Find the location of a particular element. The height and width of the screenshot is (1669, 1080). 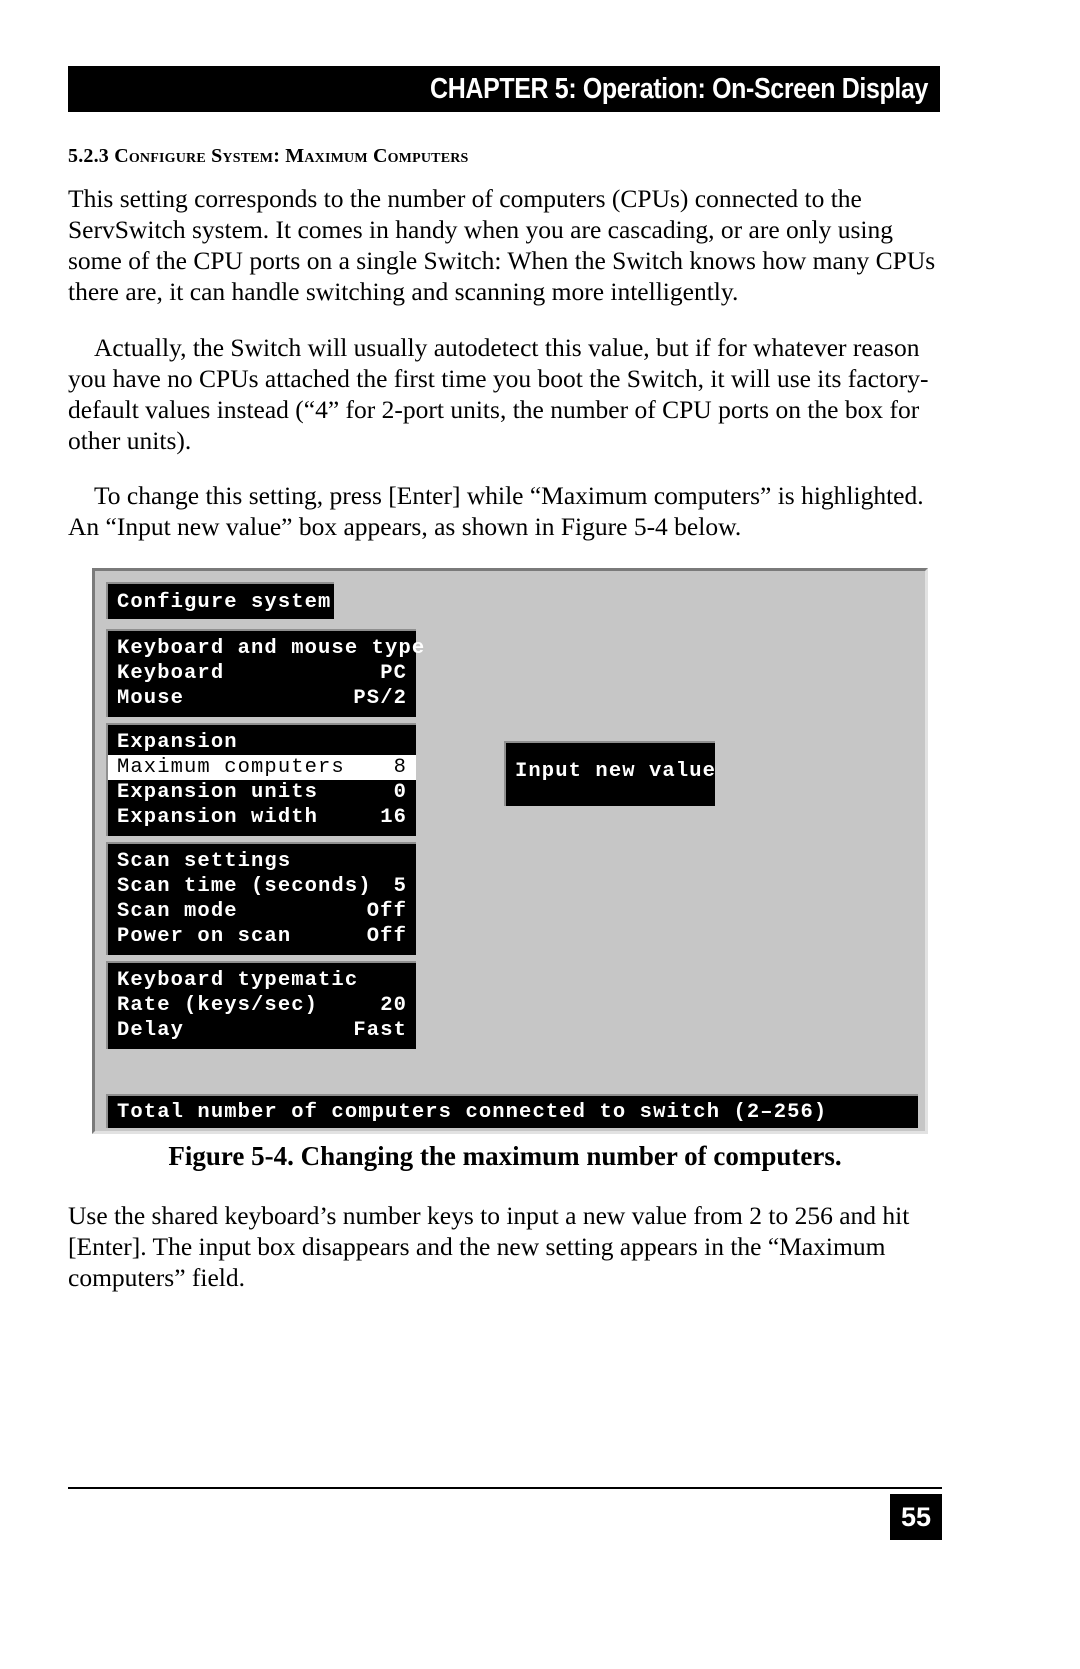

osd-row-expansion-width: Expansion width 16 is located at coordinates (262, 817).